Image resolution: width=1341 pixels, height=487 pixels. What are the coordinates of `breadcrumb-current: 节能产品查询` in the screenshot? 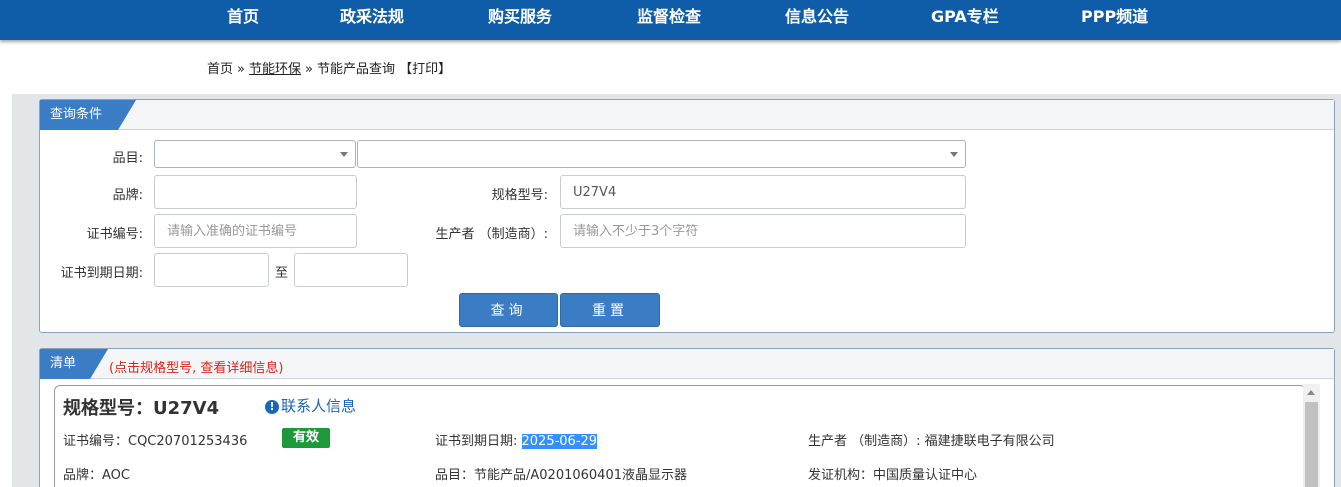 It's located at (355, 69).